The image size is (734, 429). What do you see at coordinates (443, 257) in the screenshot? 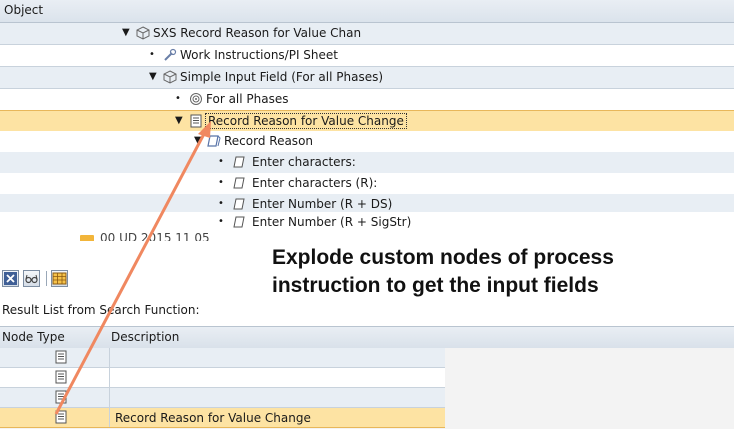
I see `annotation-line: Explode custom nodes of process` at bounding box center [443, 257].